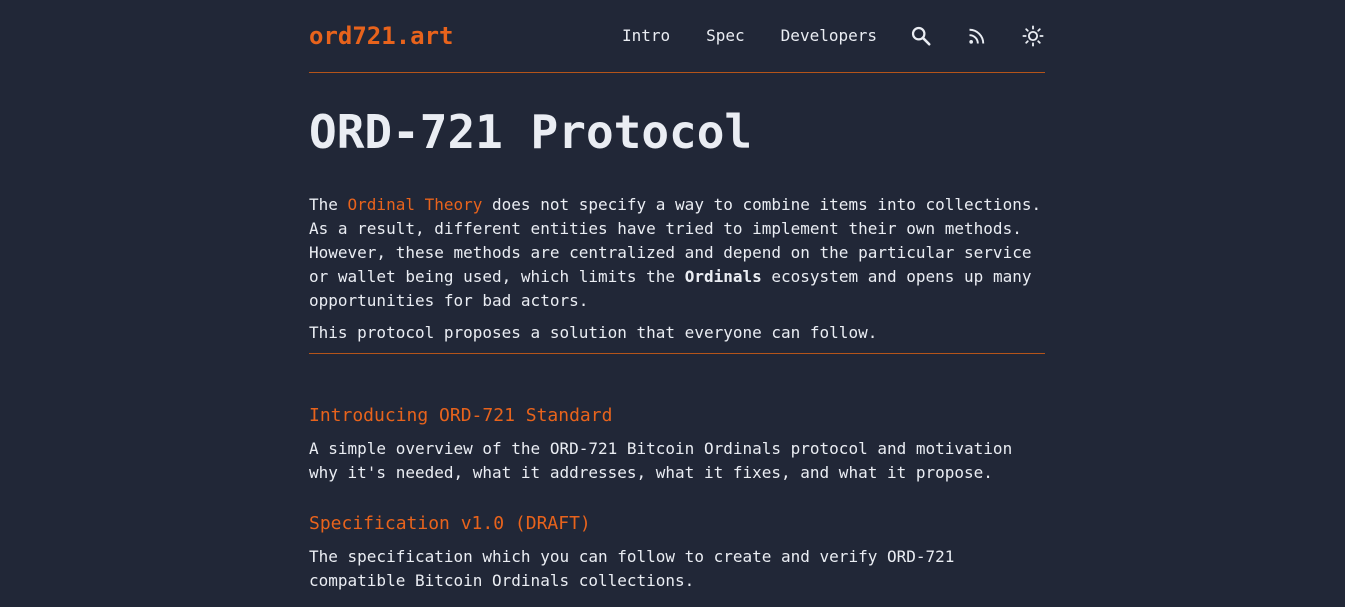 This screenshot has height=607, width=1345. Describe the element at coordinates (646, 36) in the screenshot. I see `nav-link-intro: Intro` at that location.